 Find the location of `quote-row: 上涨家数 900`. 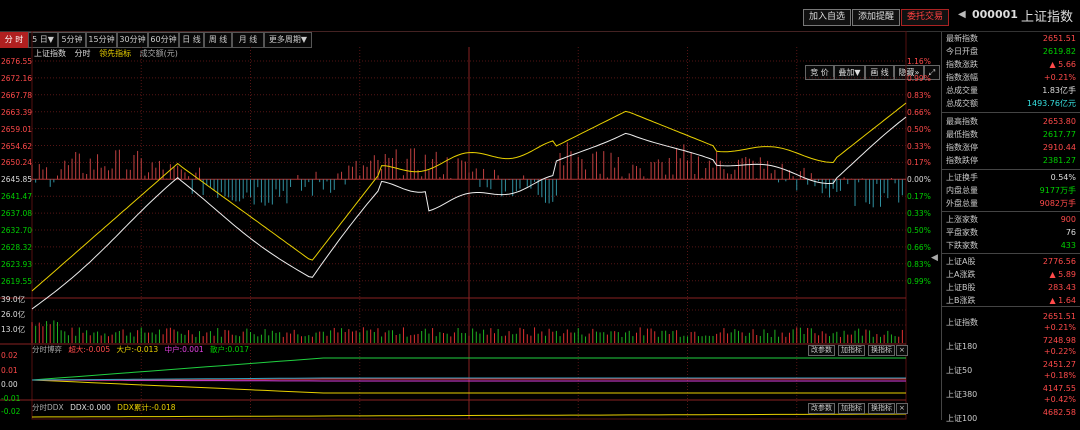

quote-row: 上涨家数 900 is located at coordinates (1011, 219).